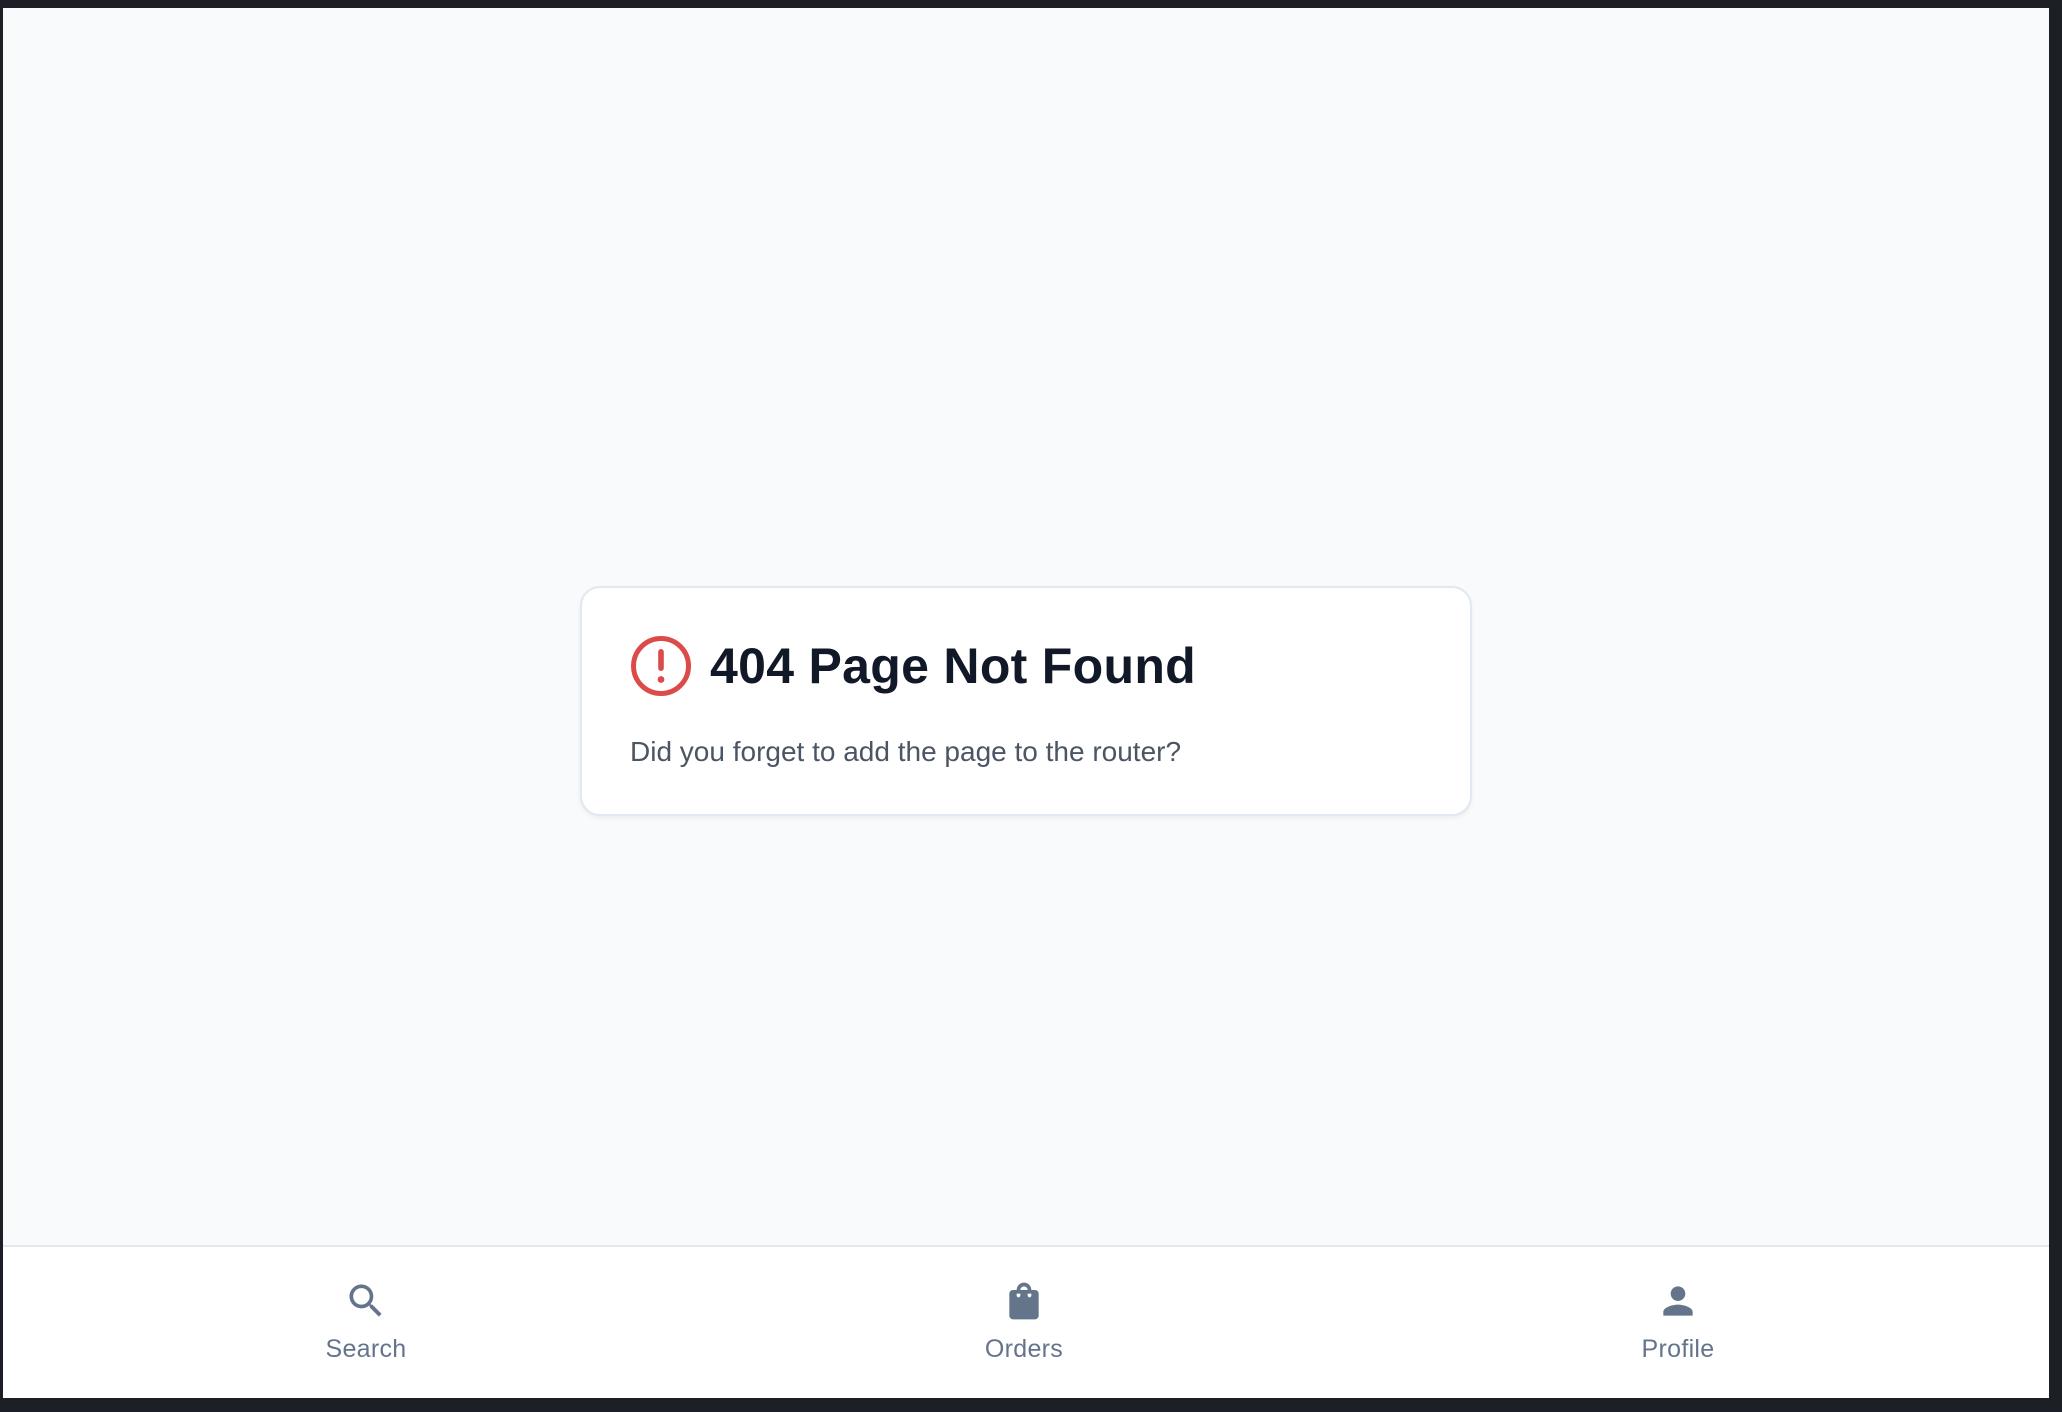 This screenshot has height=1412, width=2062. What do you see at coordinates (661, 666) in the screenshot?
I see `alert-circle-icon` at bounding box center [661, 666].